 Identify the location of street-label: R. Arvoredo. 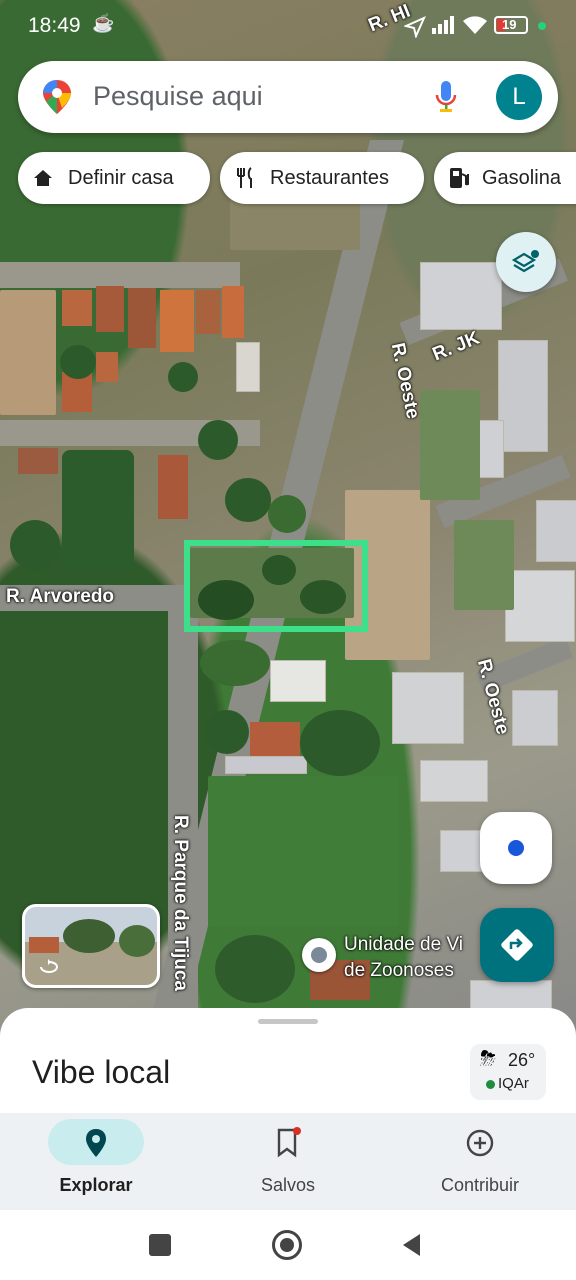
(60, 596).